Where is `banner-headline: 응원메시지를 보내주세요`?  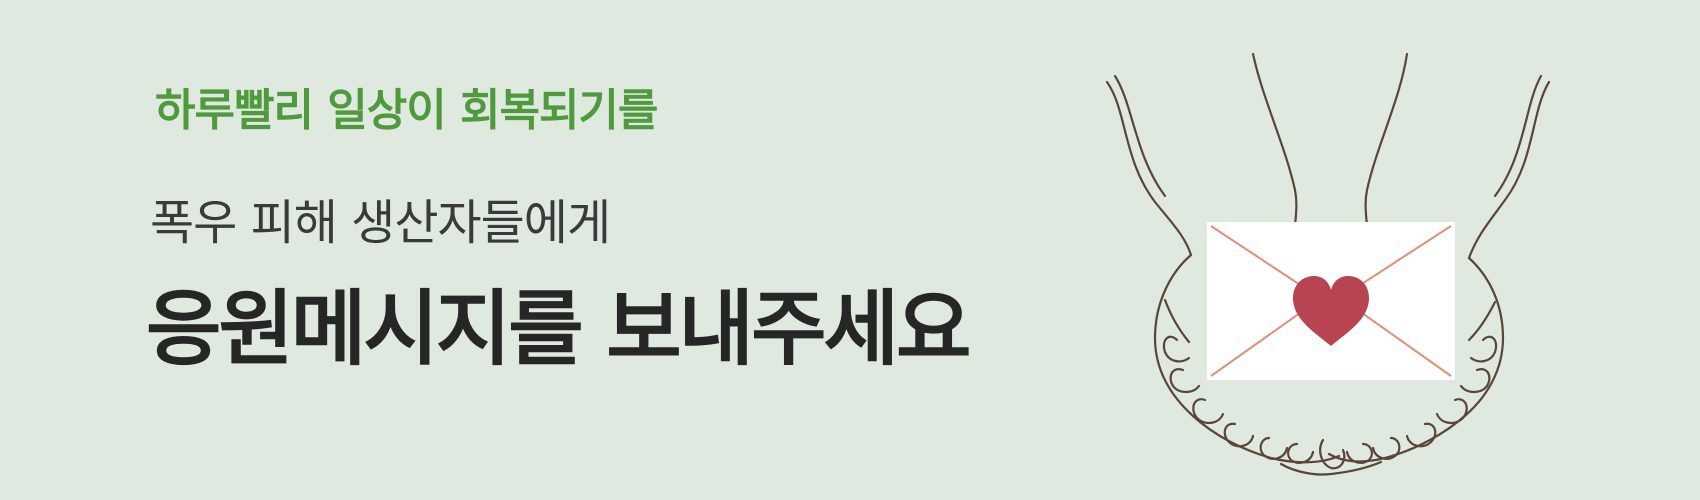 banner-headline: 응원메시지를 보내주세요 is located at coordinates (558, 329).